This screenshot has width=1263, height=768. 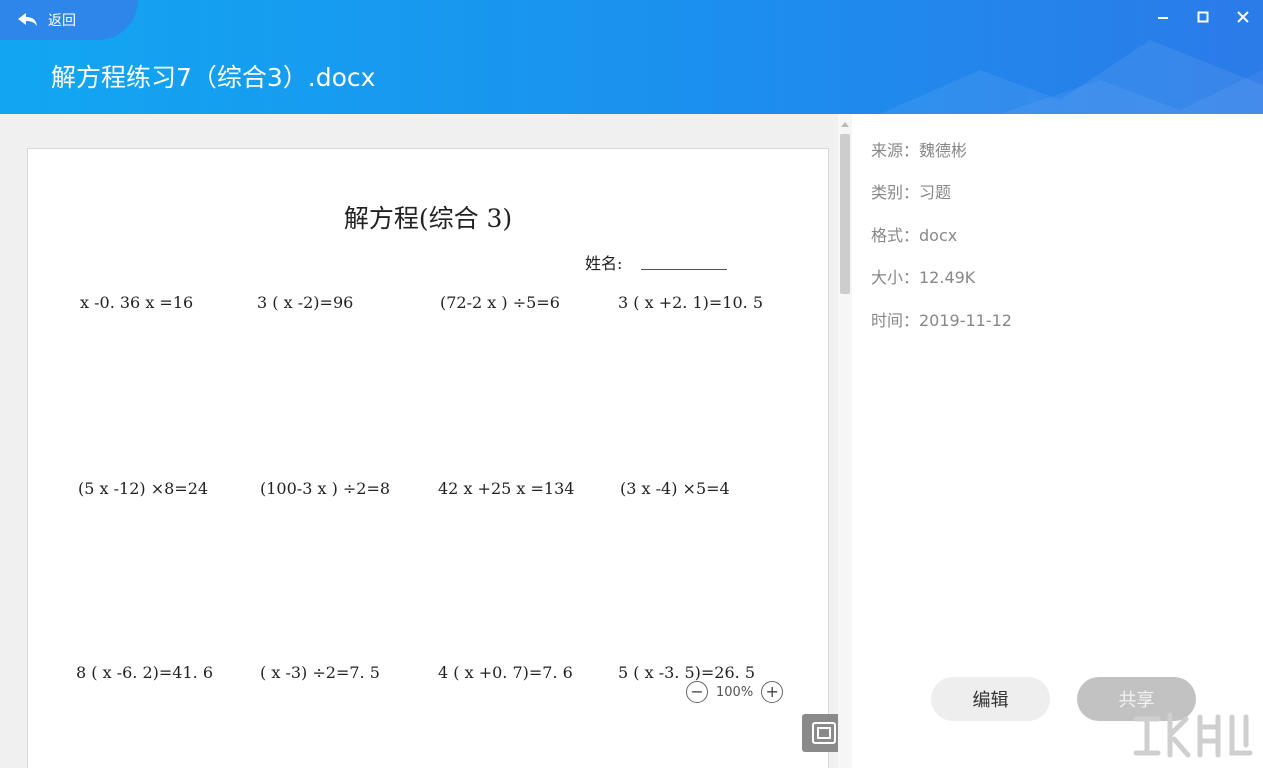 I want to click on maximize-icon, so click(x=1203, y=17).